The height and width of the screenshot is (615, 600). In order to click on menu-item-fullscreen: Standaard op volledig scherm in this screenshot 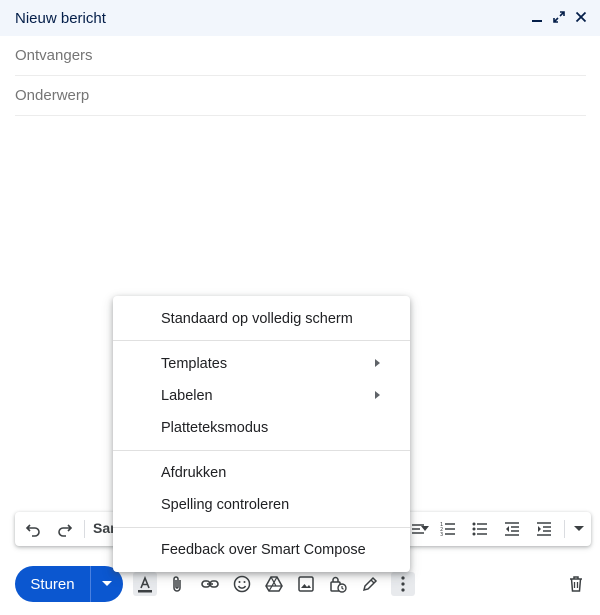, I will do `click(261, 319)`.